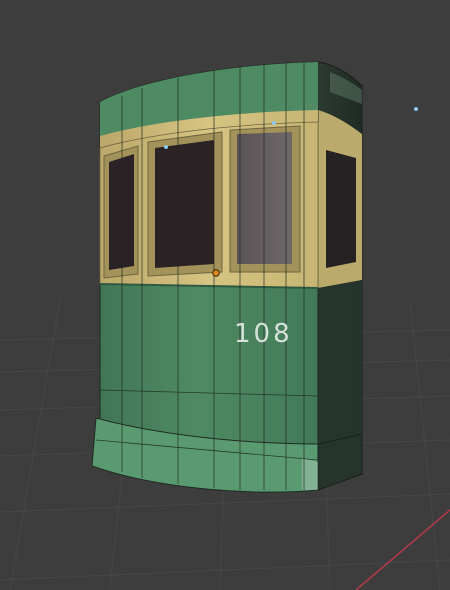 The image size is (450, 590). Describe the element at coordinates (341, 209) in the screenshot. I see `side-window` at that location.